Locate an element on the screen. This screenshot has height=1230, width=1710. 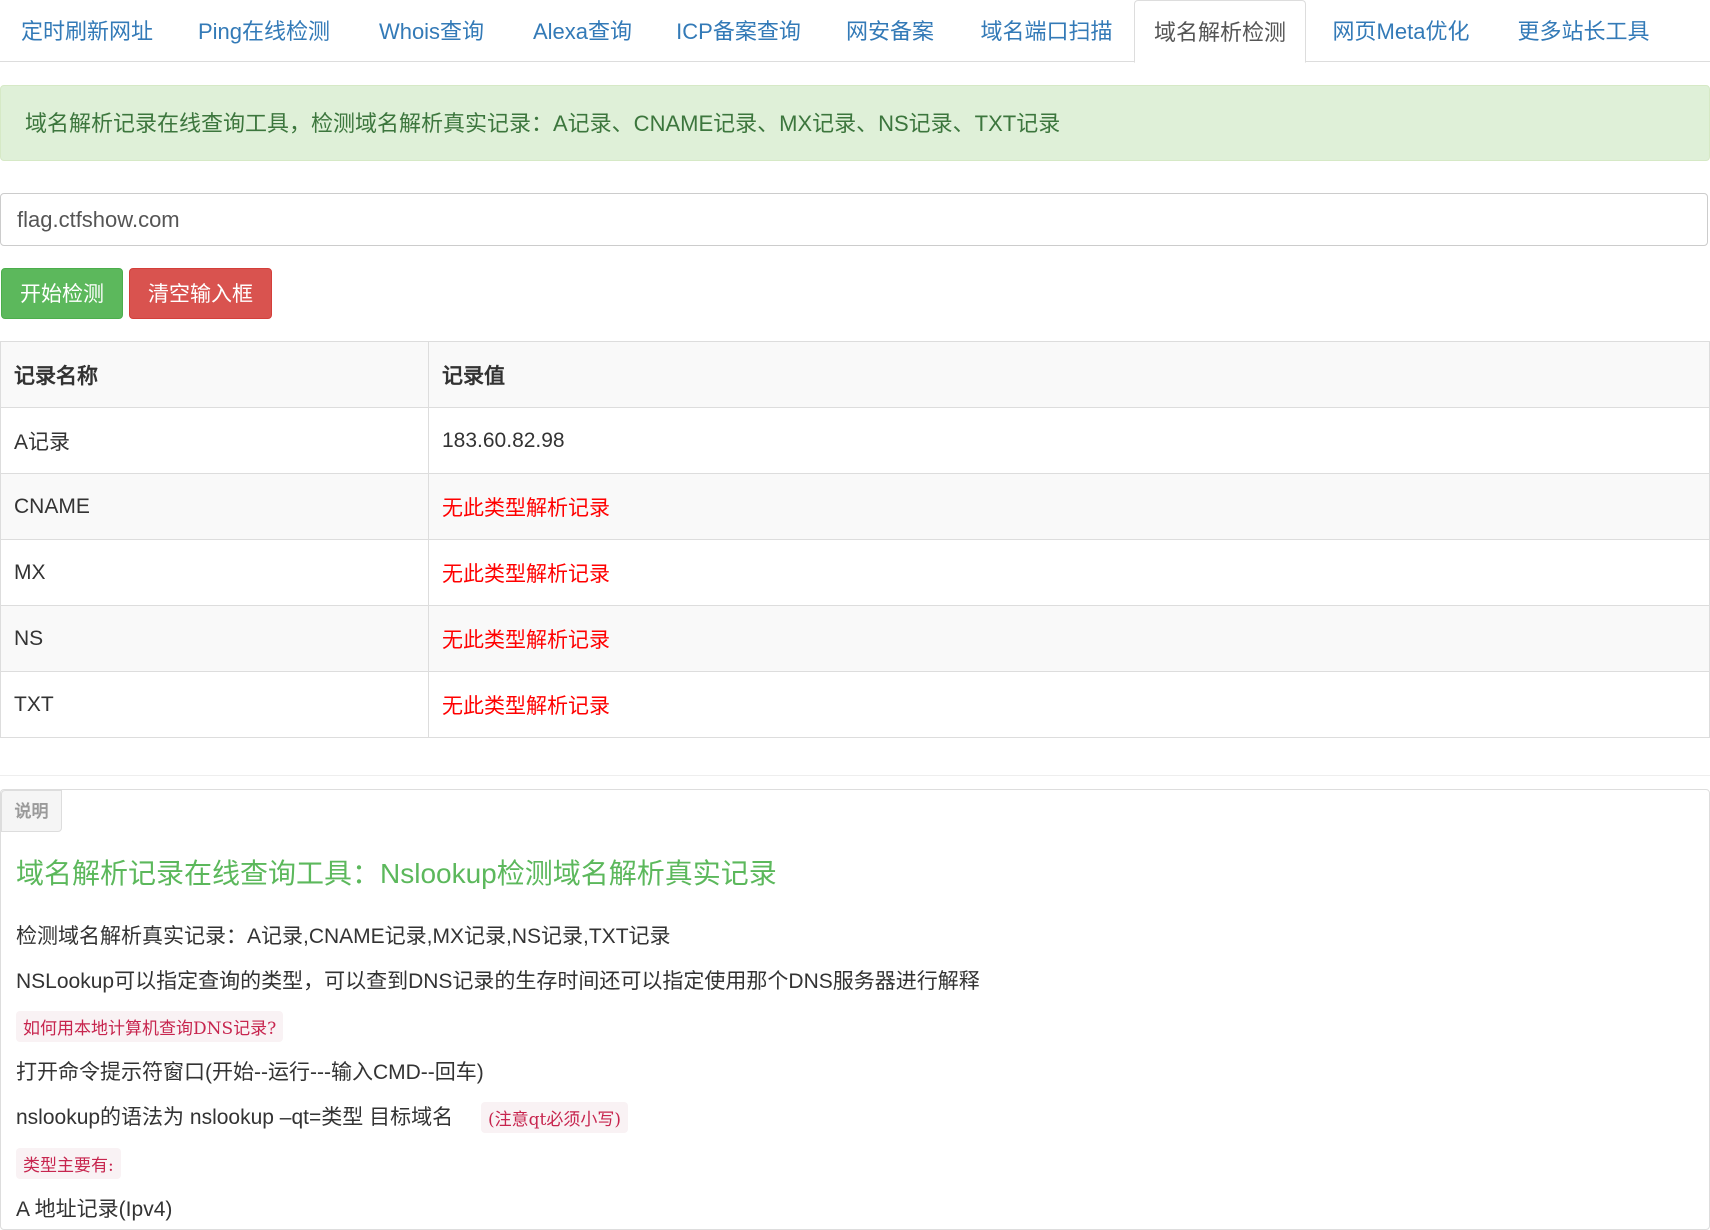
tab-timed-refresh: 定时刷新网址 is located at coordinates (87, 31).